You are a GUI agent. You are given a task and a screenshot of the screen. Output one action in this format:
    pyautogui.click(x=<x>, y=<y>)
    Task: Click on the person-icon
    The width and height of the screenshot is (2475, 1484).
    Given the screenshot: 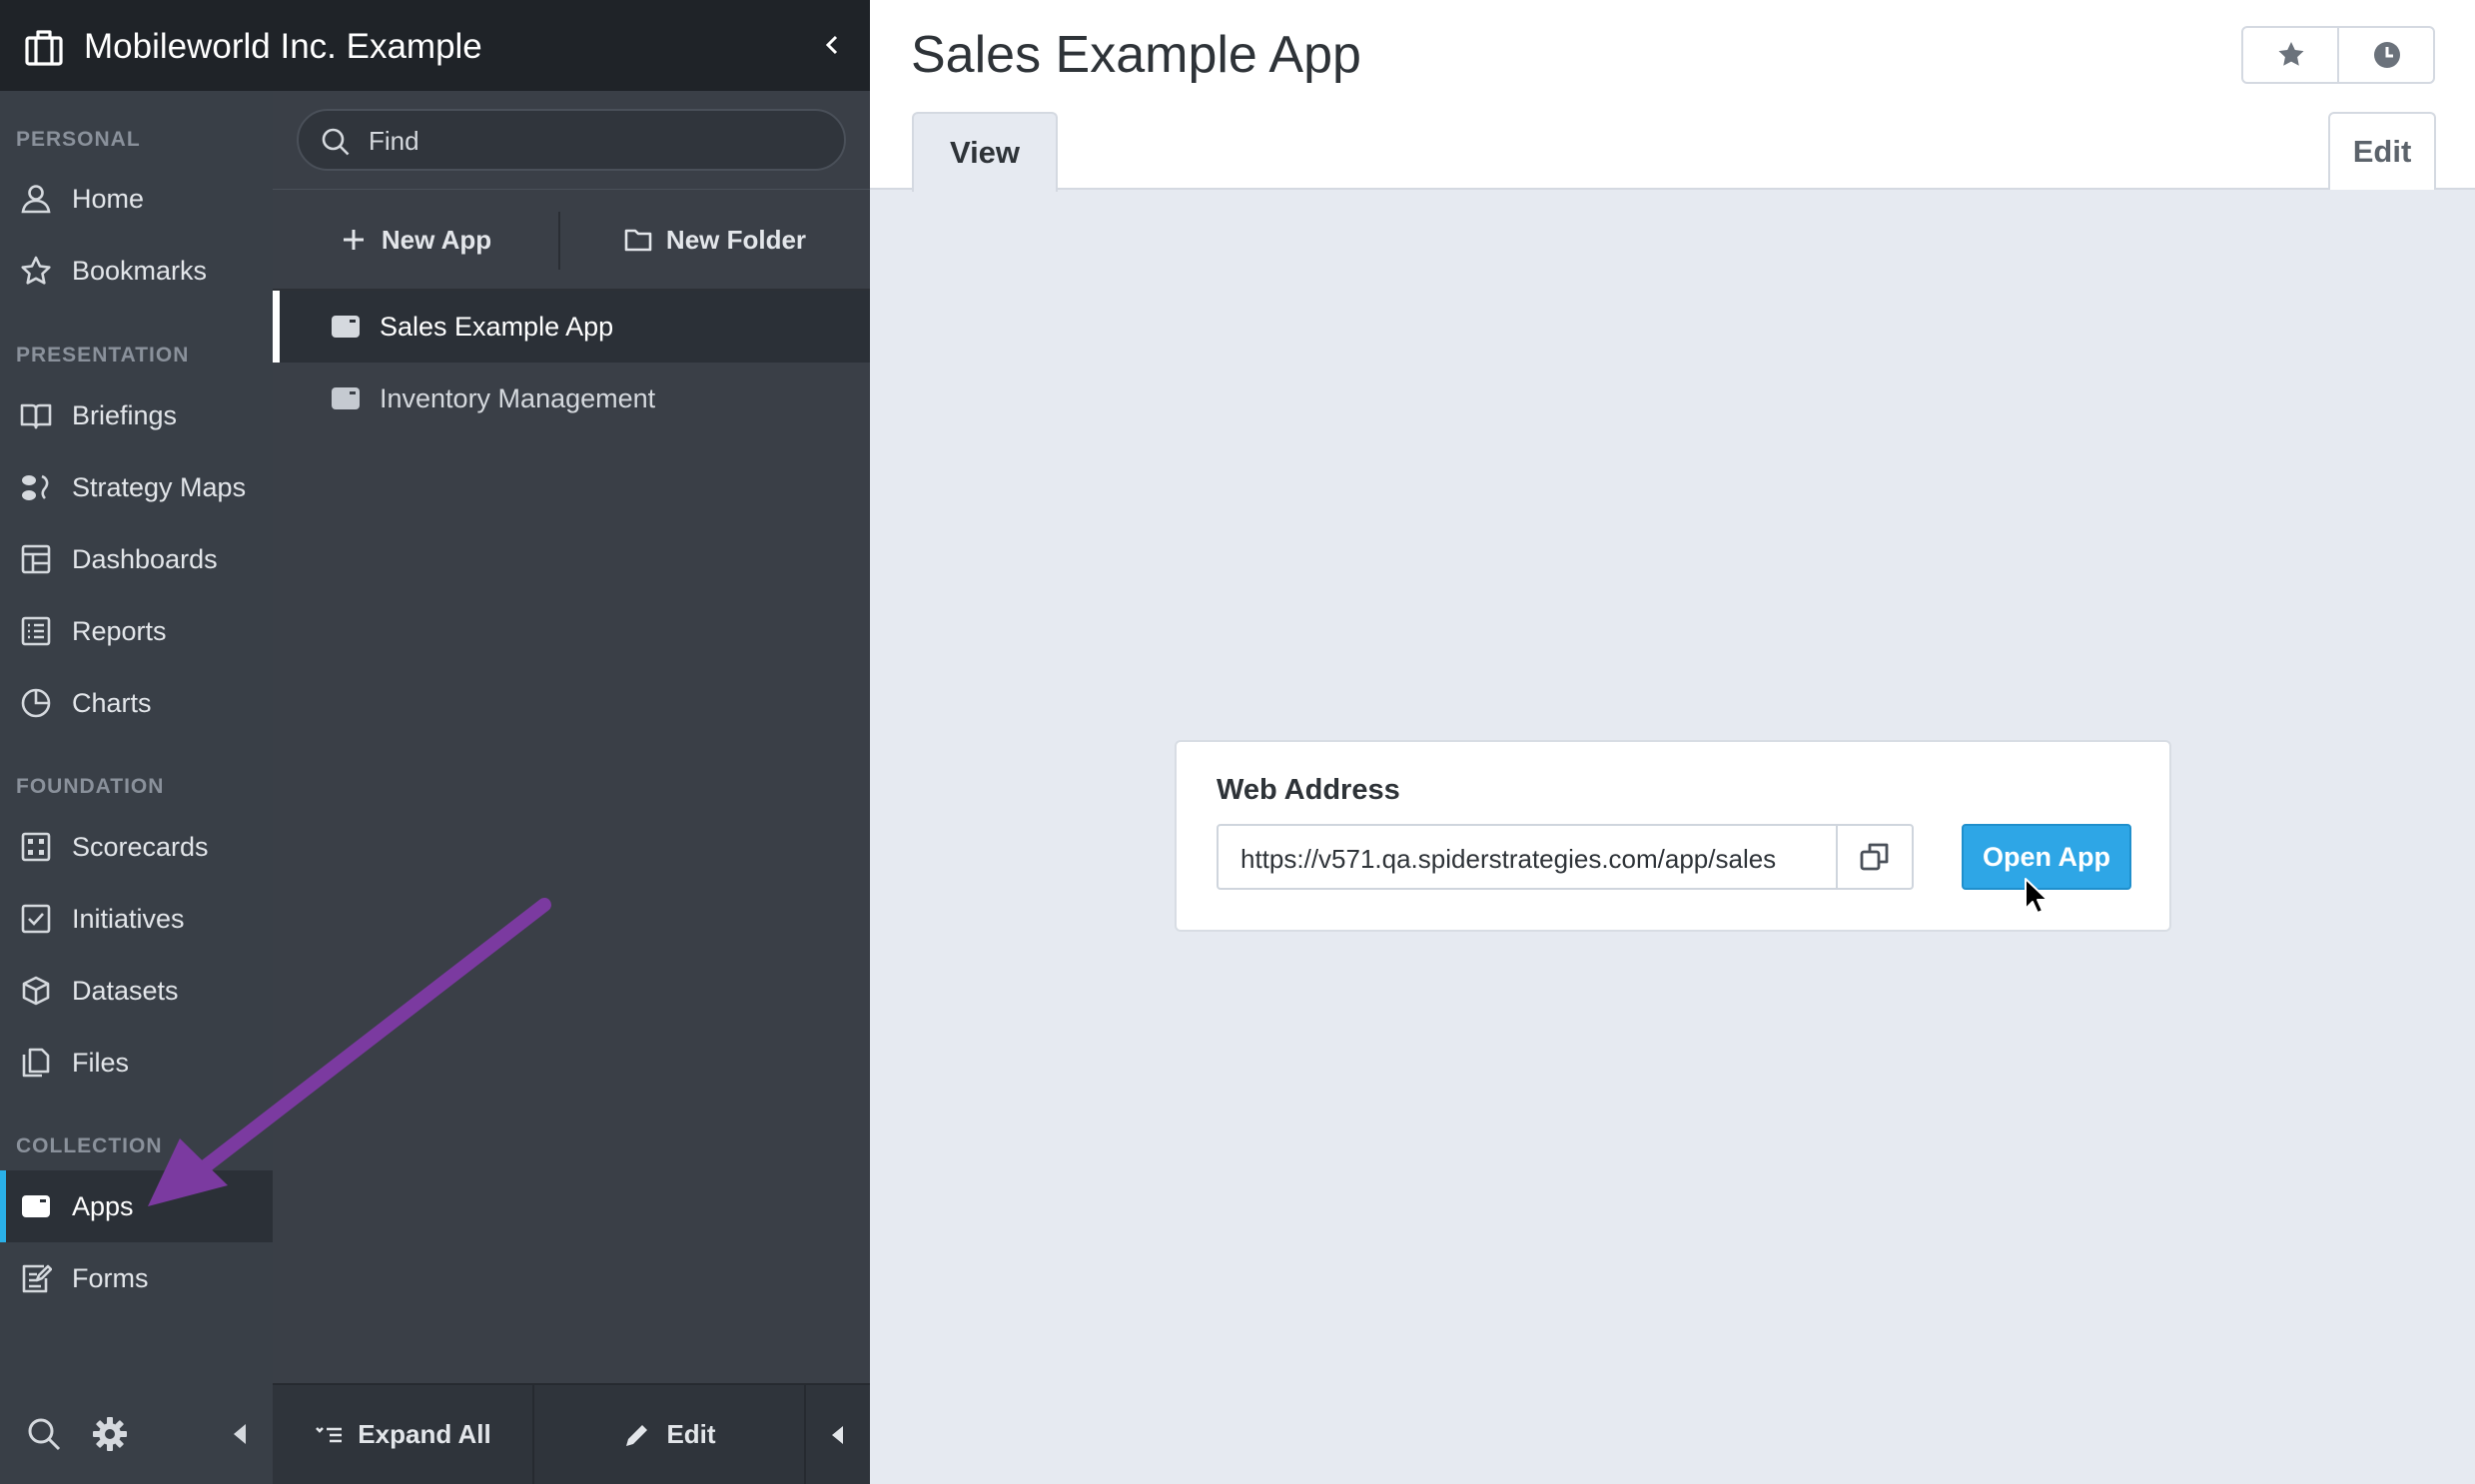 What is the action you would take?
    pyautogui.click(x=36, y=199)
    